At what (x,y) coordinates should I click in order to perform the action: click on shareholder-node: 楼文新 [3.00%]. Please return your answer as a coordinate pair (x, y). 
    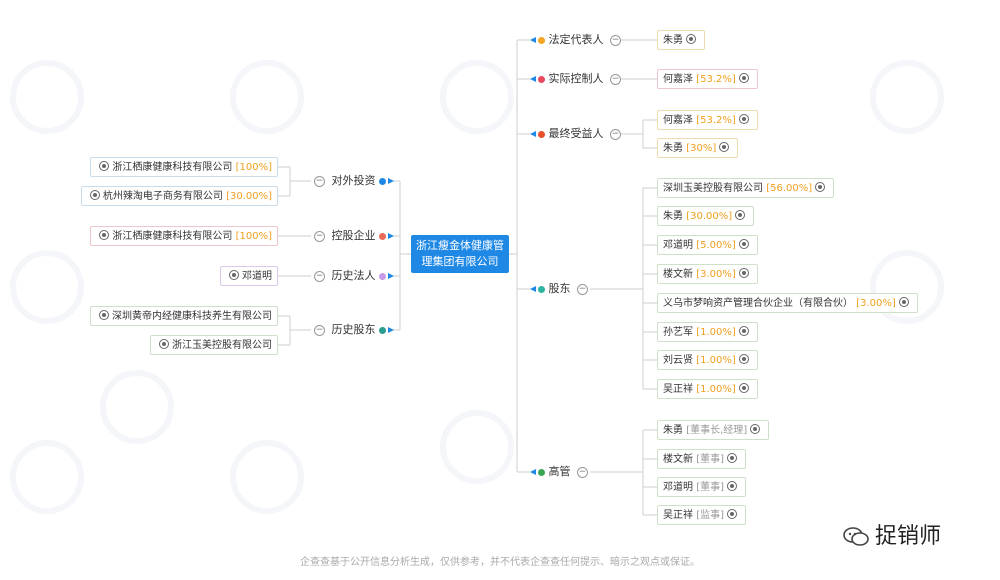
    Looking at the image, I should click on (707, 274).